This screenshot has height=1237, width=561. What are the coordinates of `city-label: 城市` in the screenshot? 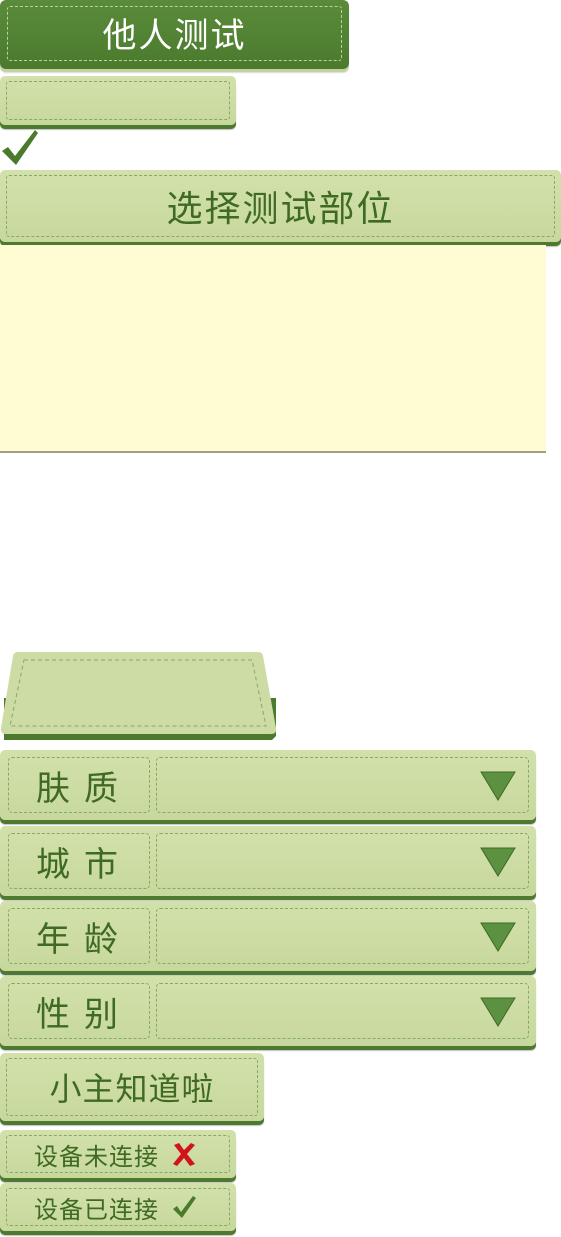 It's located at (79, 861).